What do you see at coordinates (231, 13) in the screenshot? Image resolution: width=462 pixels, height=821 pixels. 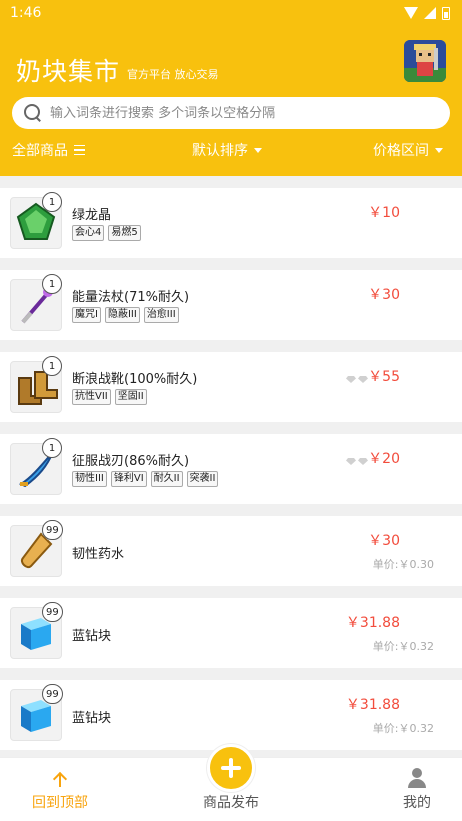 I see `status-bar: 1:46` at bounding box center [231, 13].